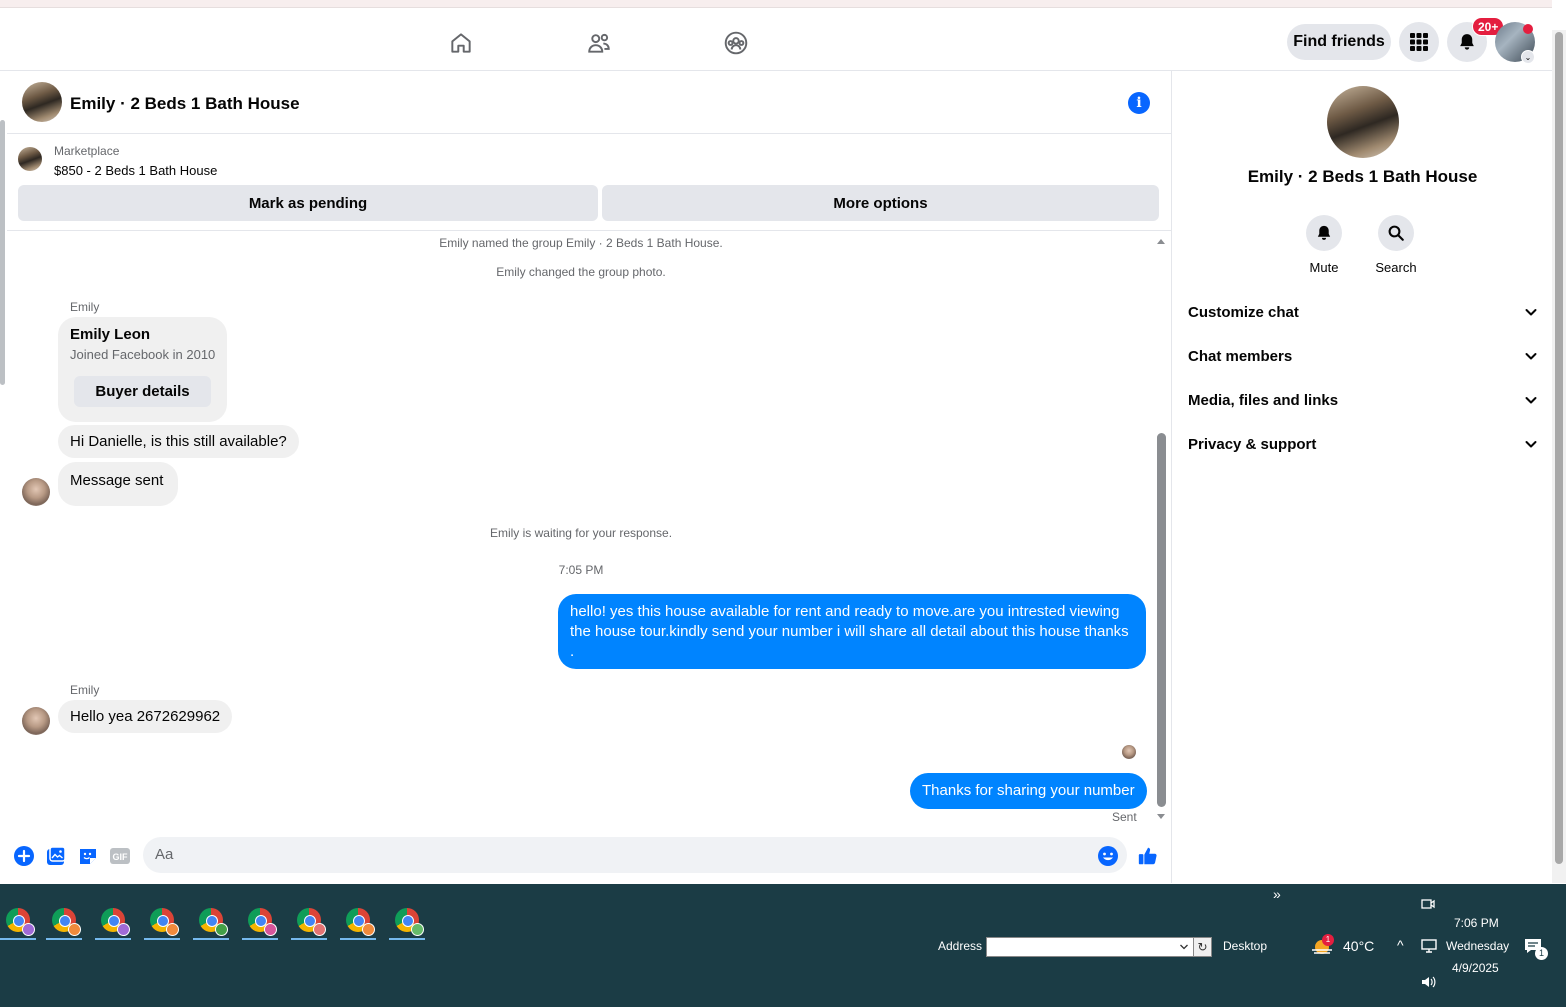 The width and height of the screenshot is (1566, 1007). Describe the element at coordinates (88, 856) in the screenshot. I see `sticker-icon` at that location.